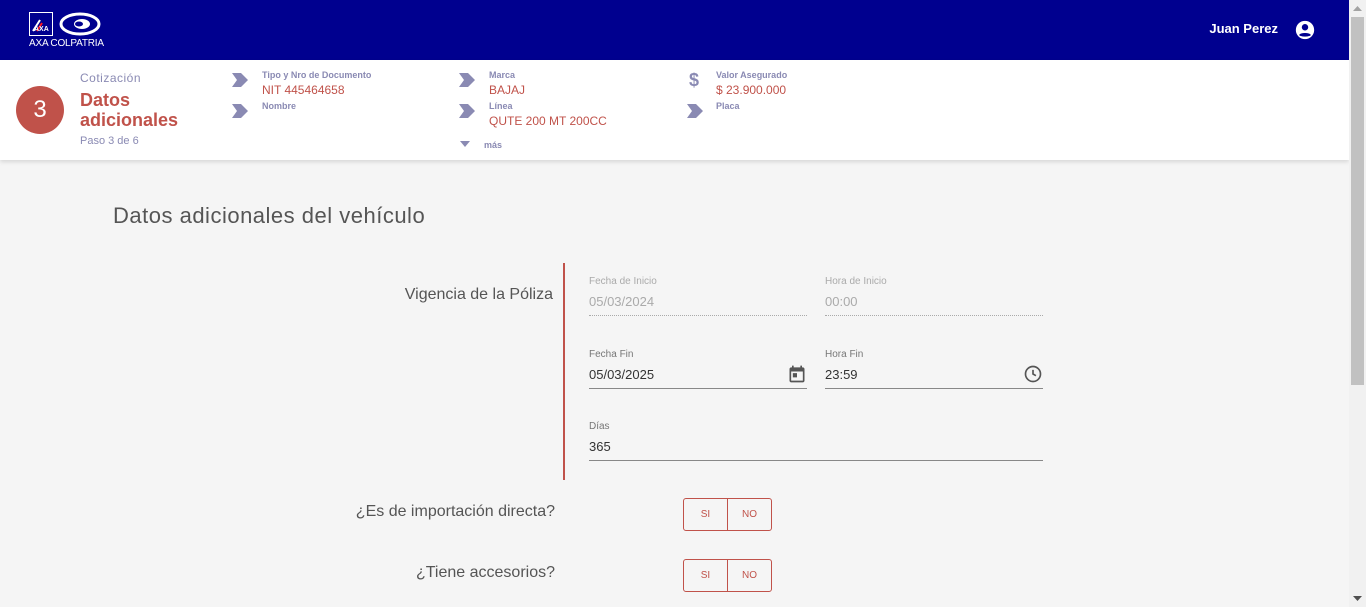 The height and width of the screenshot is (607, 1366). Describe the element at coordinates (749, 575) in the screenshot. I see `accessories-no-button: NO` at that location.